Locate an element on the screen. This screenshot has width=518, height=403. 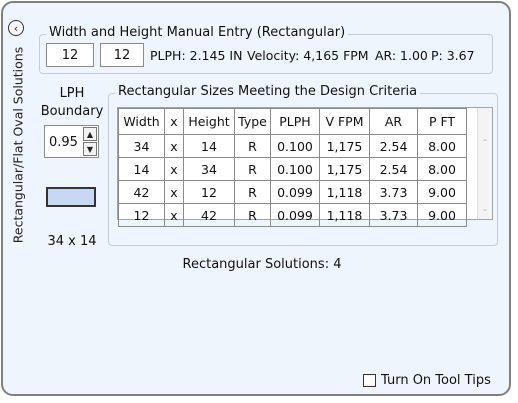
cell-width: 14 is located at coordinates (141, 169).